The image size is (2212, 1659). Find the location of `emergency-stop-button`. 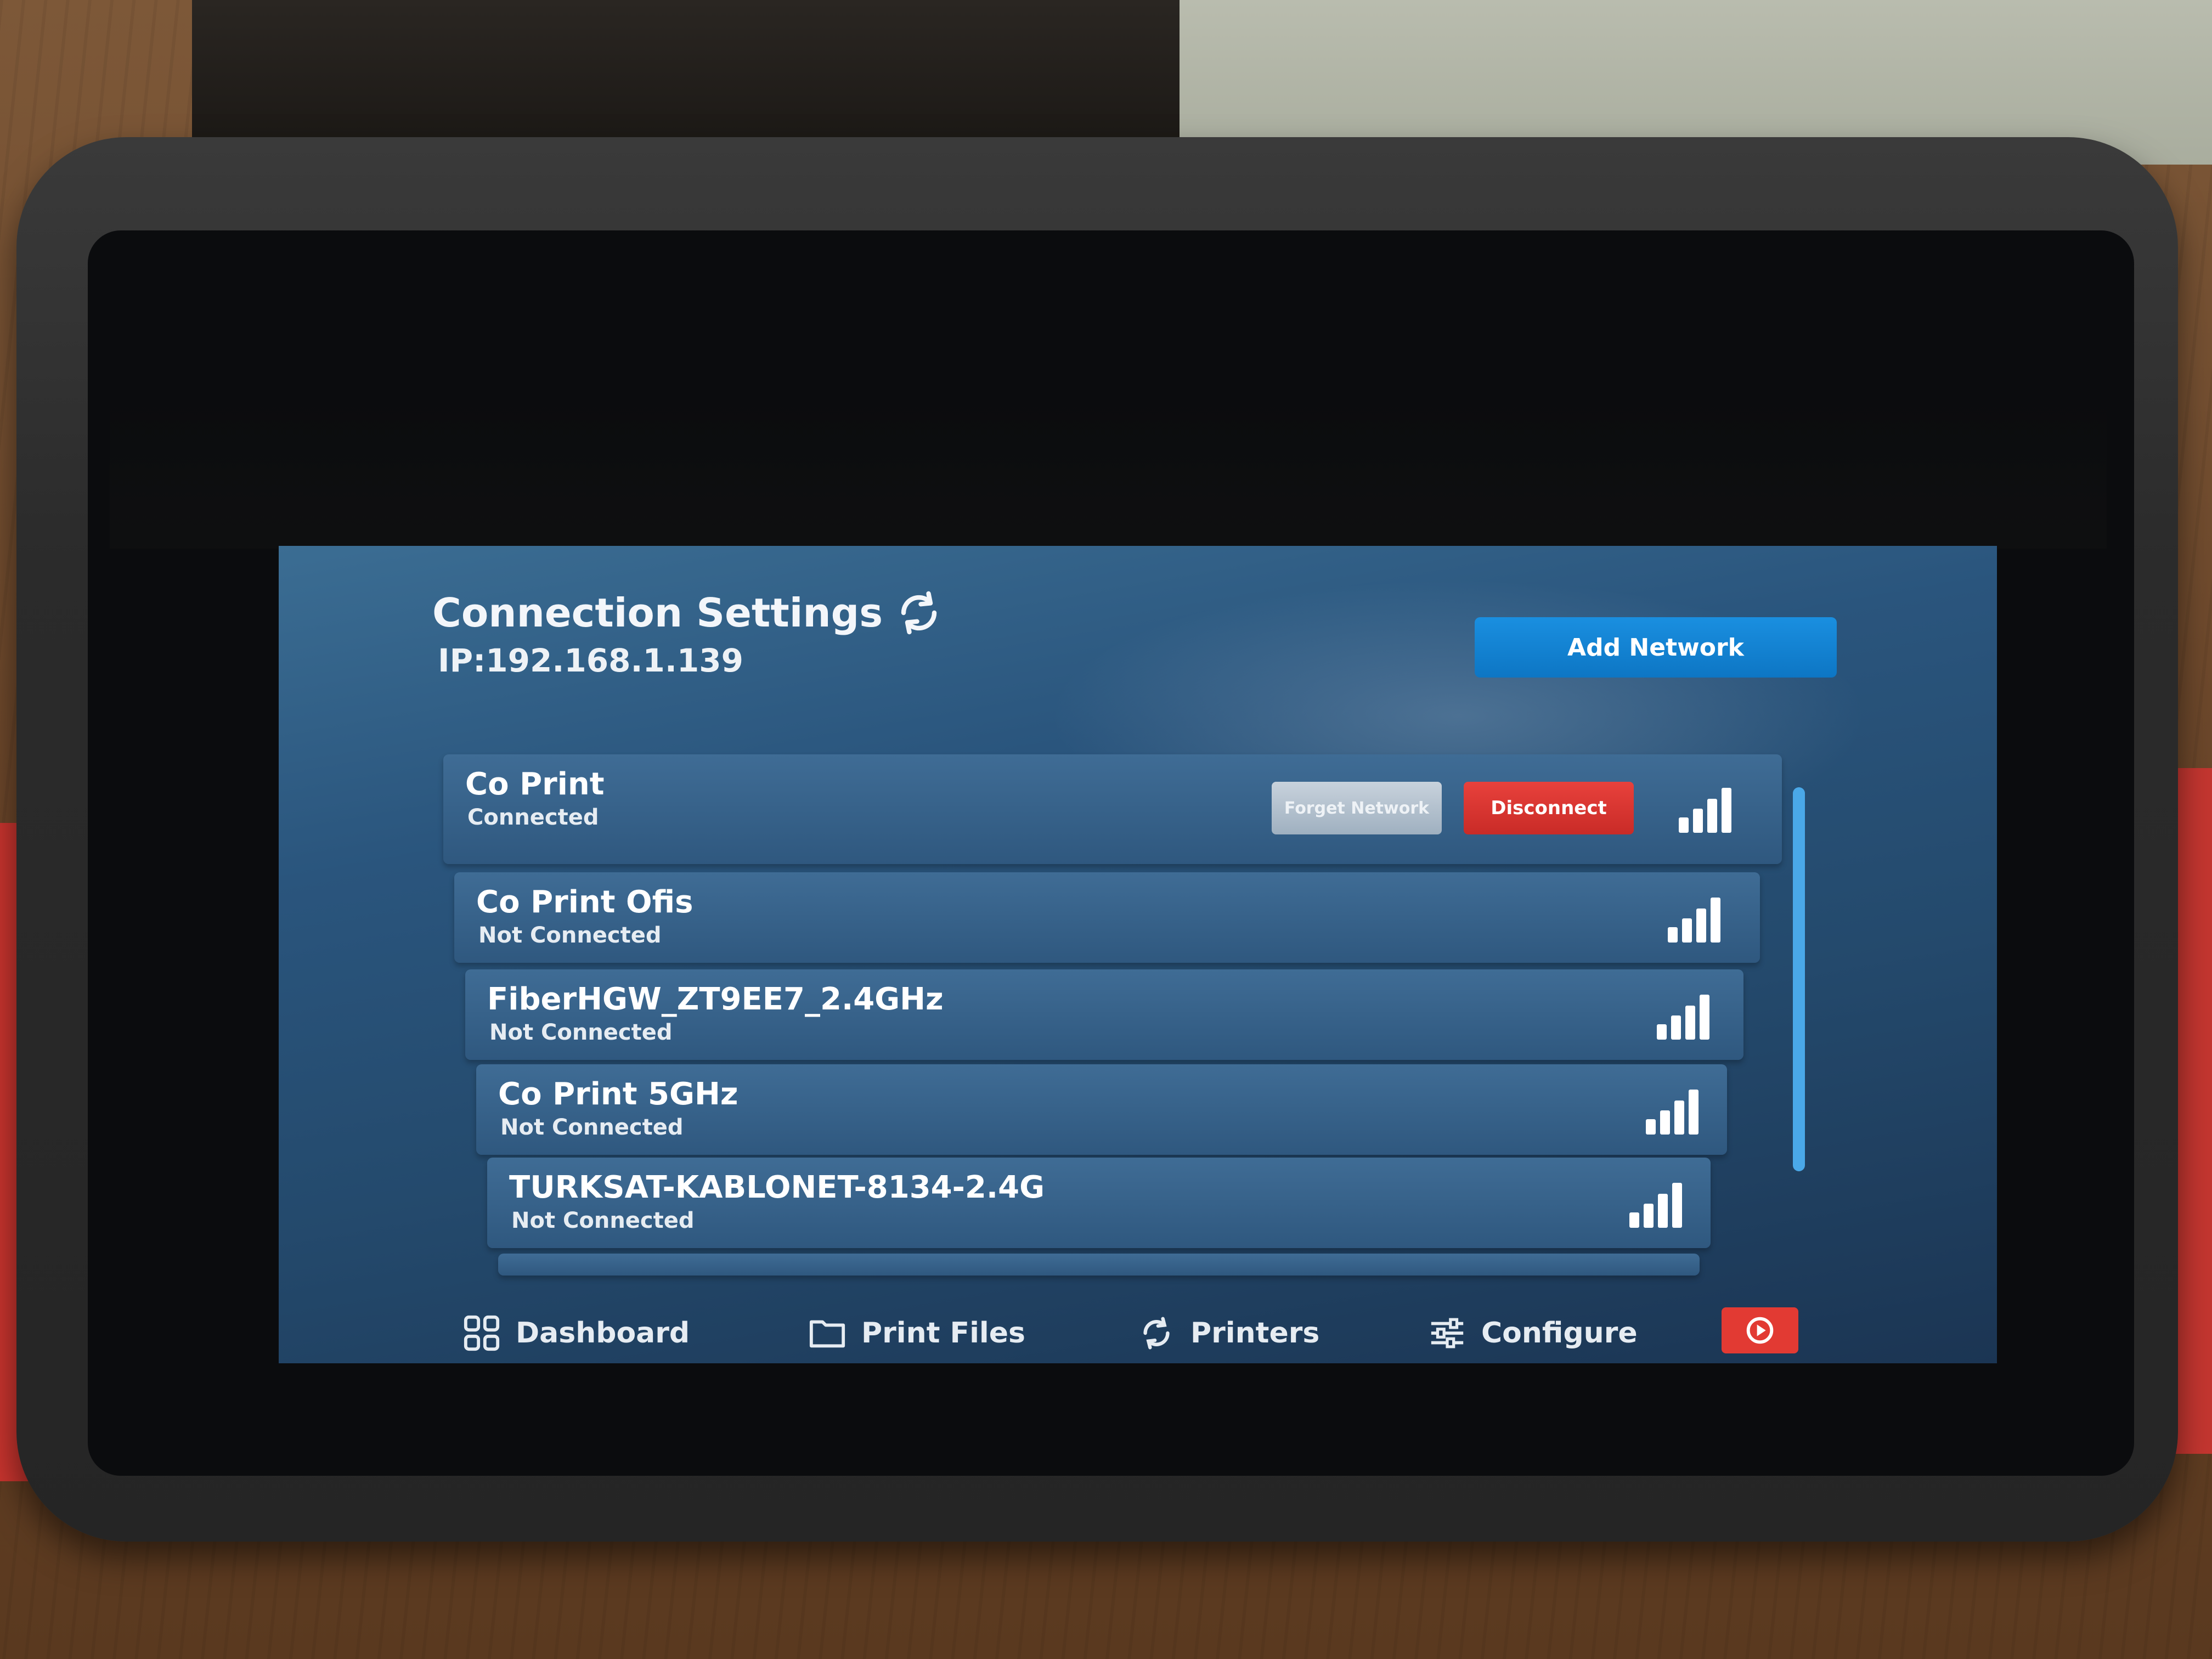

emergency-stop-button is located at coordinates (1760, 1330).